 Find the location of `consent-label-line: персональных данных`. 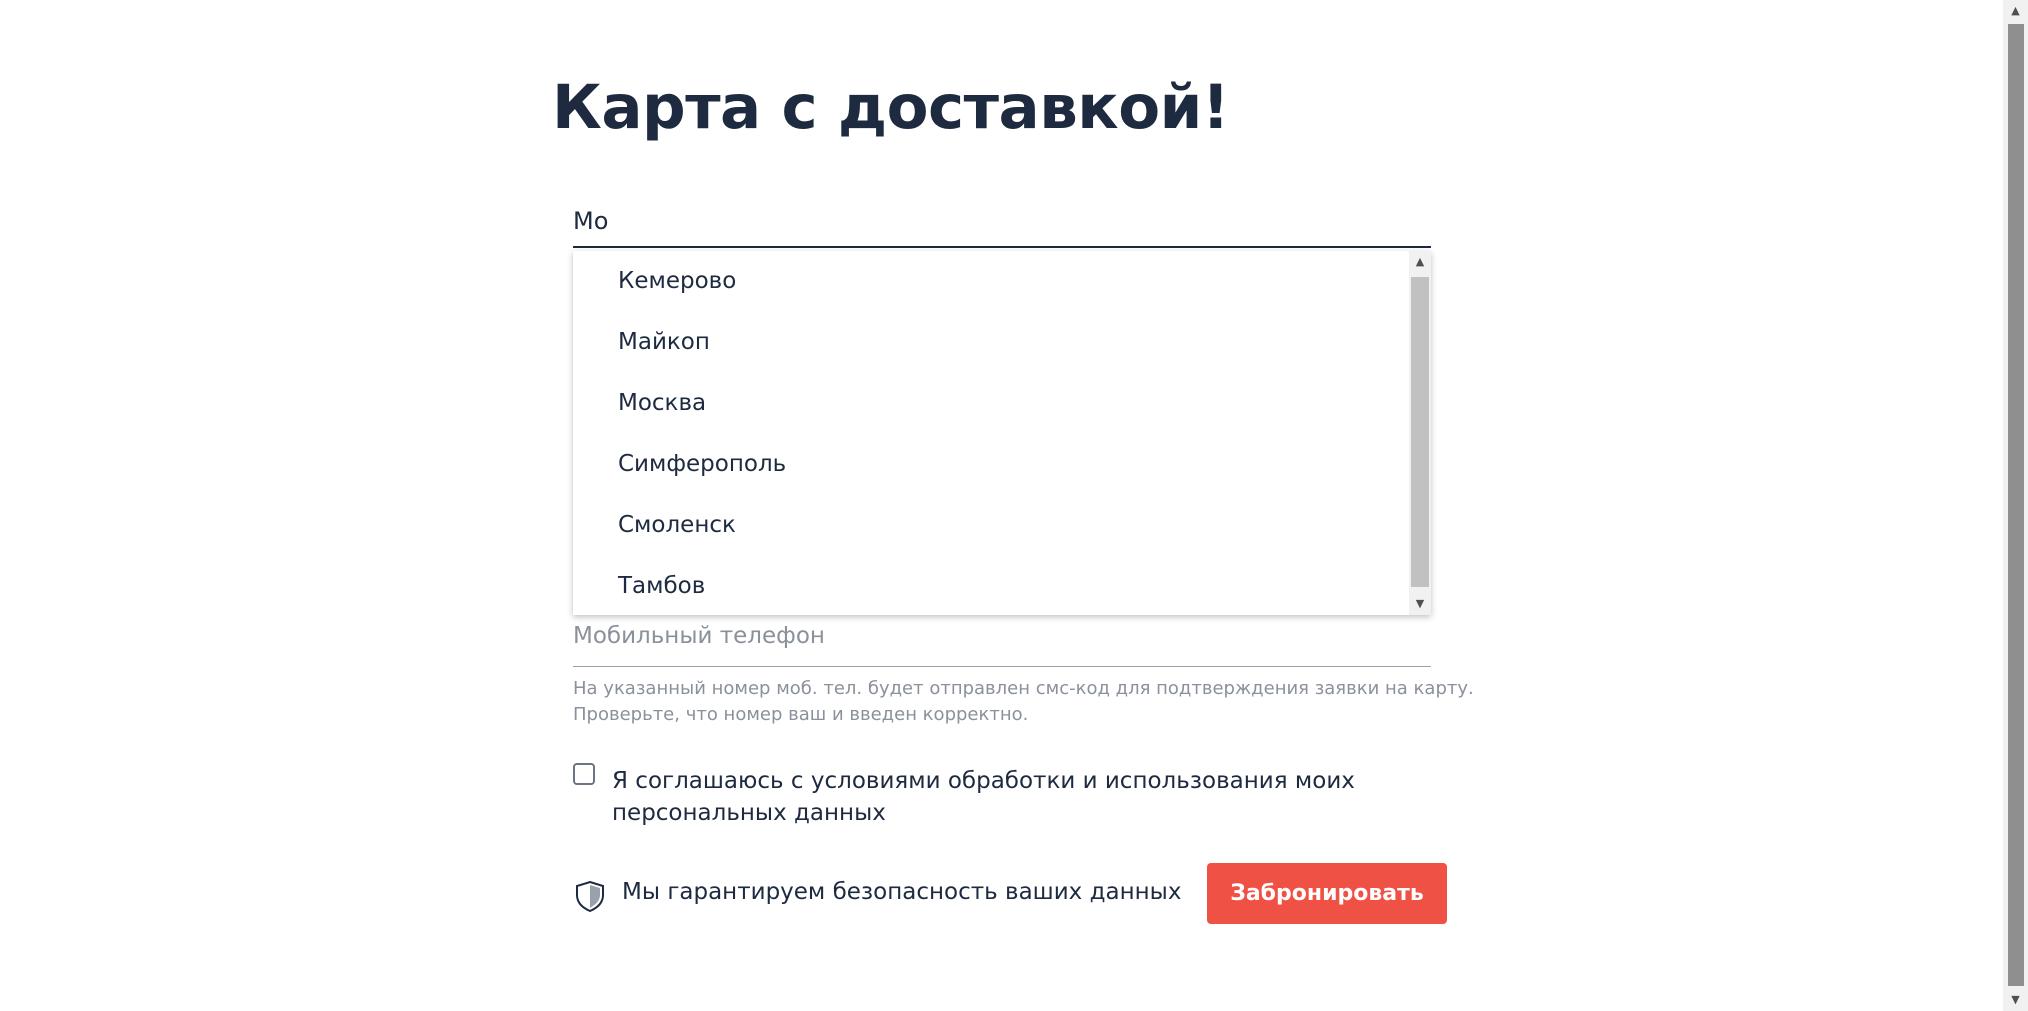

consent-label-line: персональных данных is located at coordinates (749, 813).